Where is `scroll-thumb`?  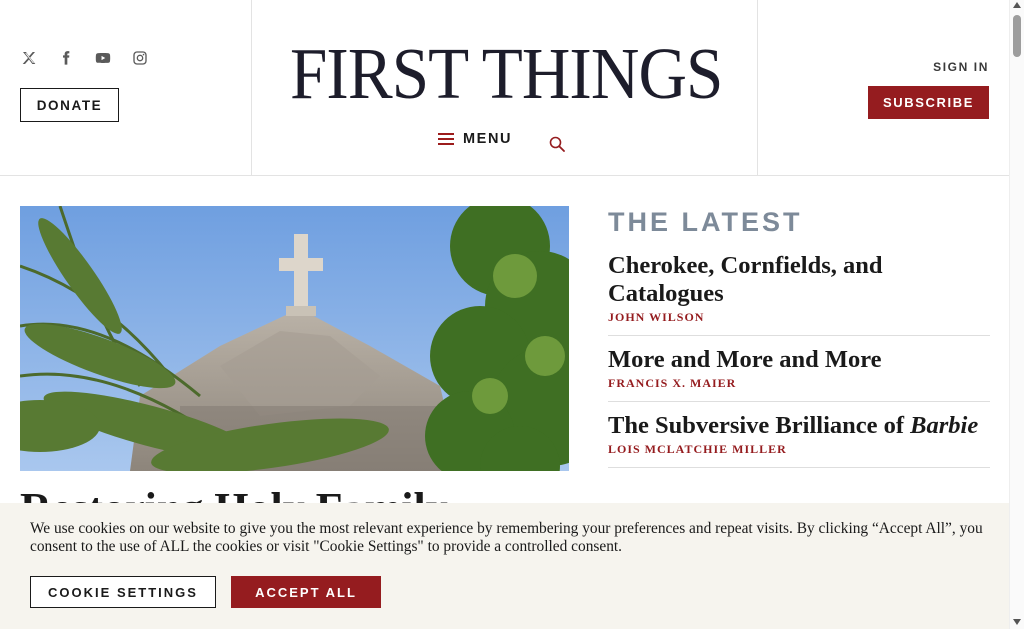 scroll-thumb is located at coordinates (1017, 36).